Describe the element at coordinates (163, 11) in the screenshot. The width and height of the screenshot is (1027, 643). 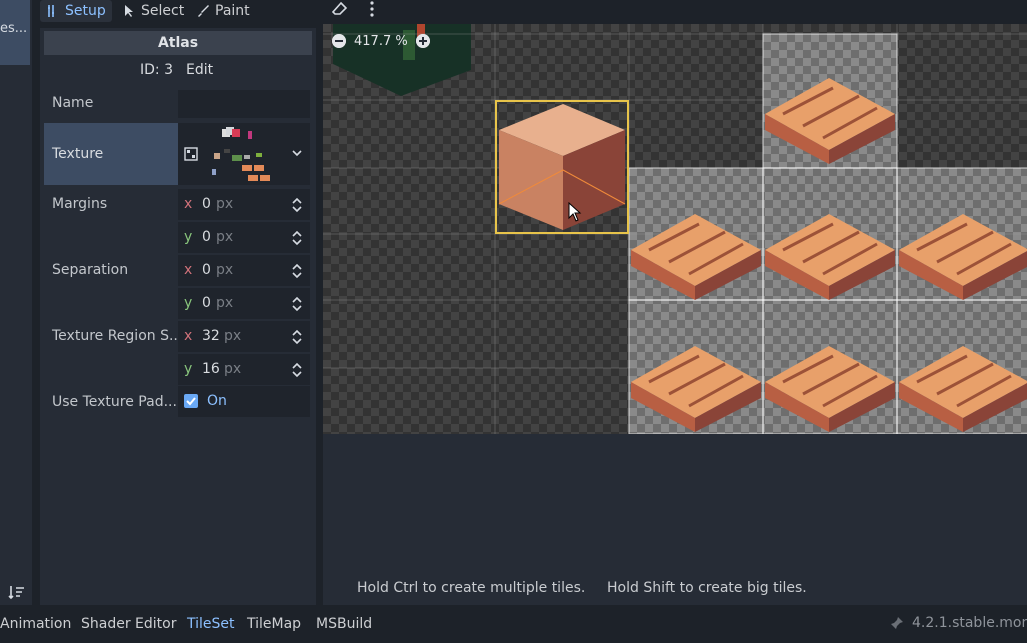
I see `tab-select-label: Select` at that location.